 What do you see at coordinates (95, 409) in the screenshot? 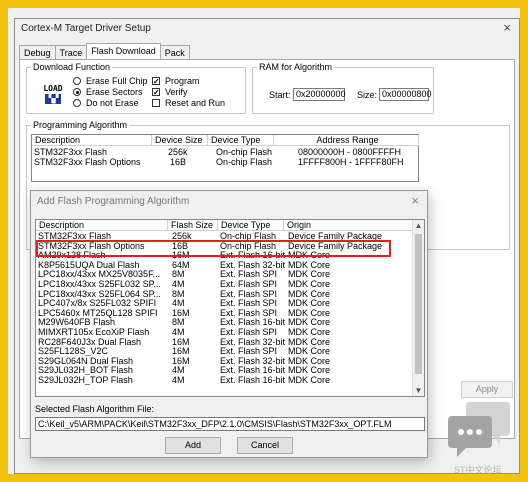
I see `selected-file-label: Selected Flash Algorithm File:` at bounding box center [95, 409].